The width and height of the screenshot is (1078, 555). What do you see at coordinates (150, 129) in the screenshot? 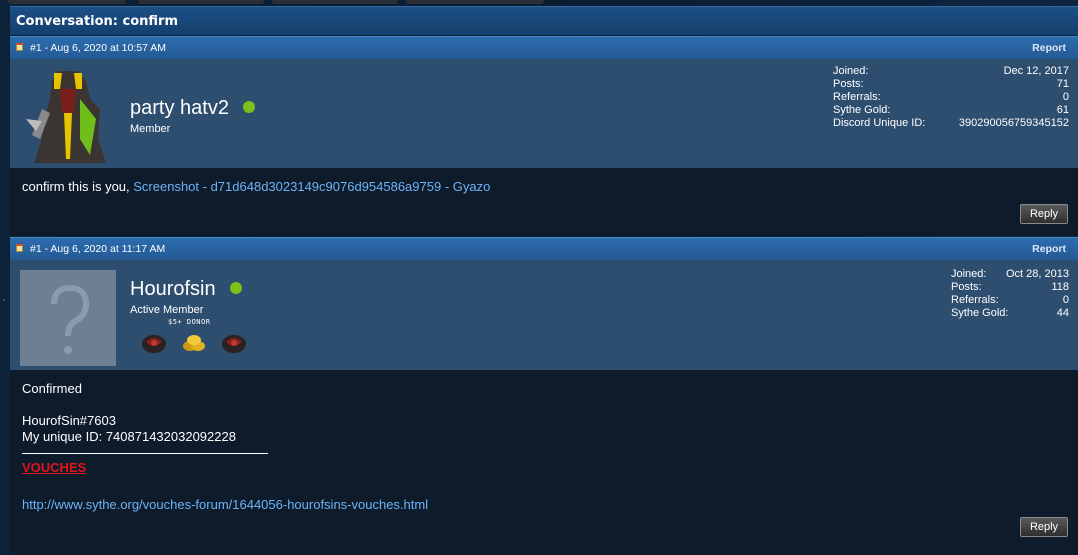
I see `user-title: Member` at bounding box center [150, 129].